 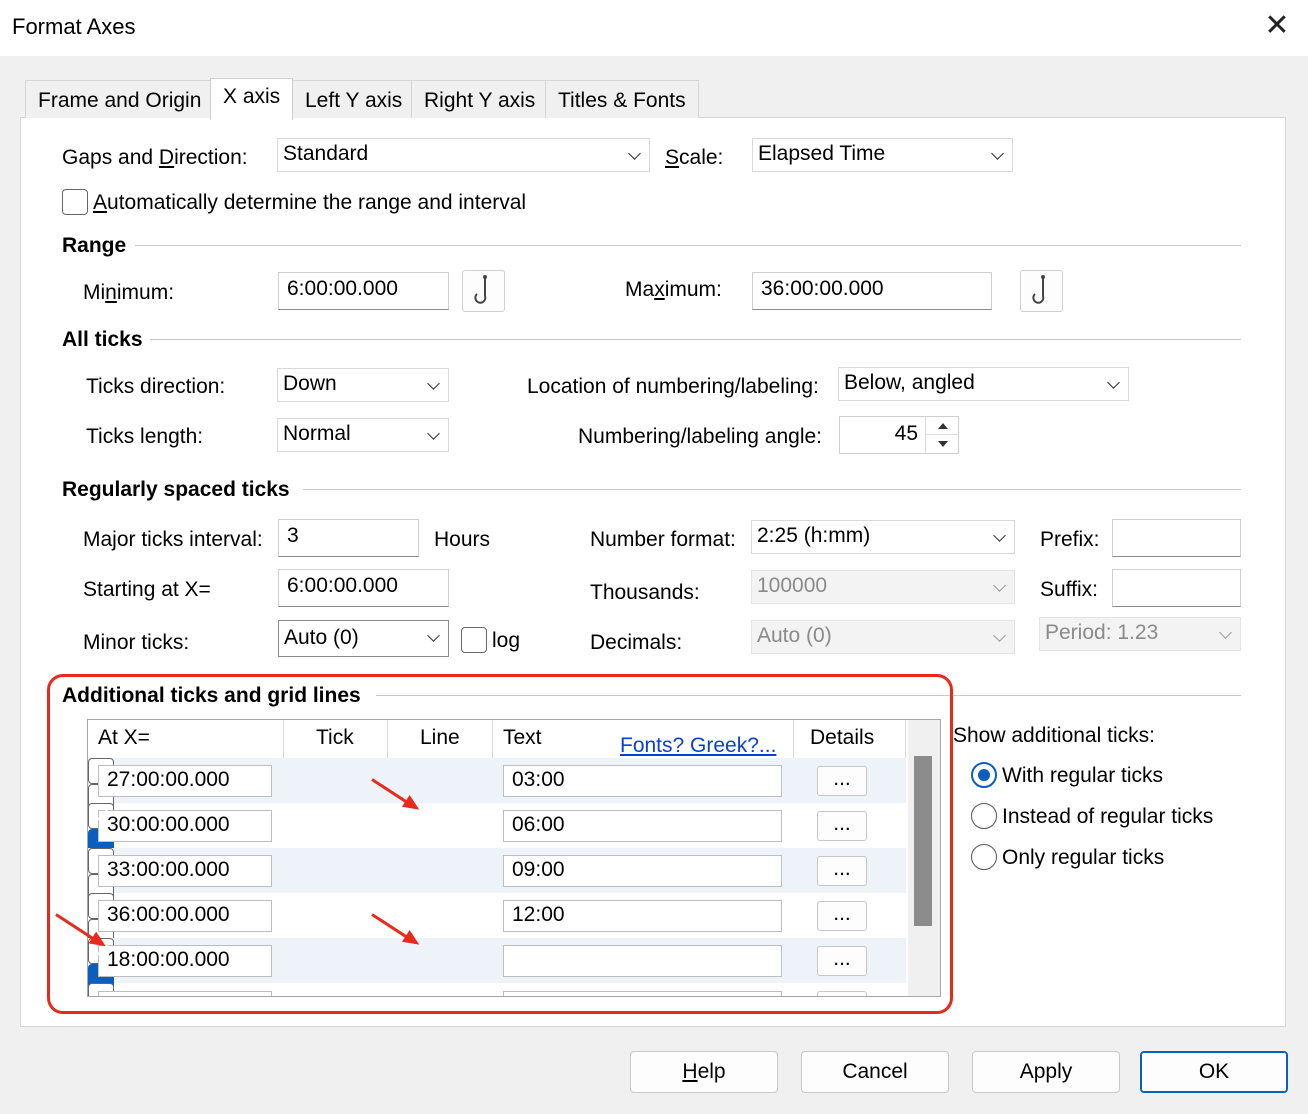 I want to click on minimum-hook-button, so click(x=483, y=291).